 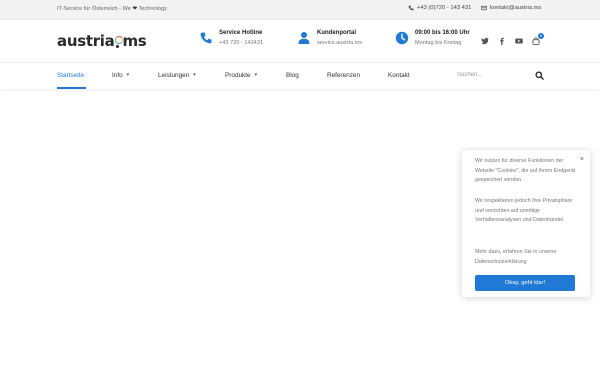 I want to click on nav-label: Blog, so click(x=292, y=75).